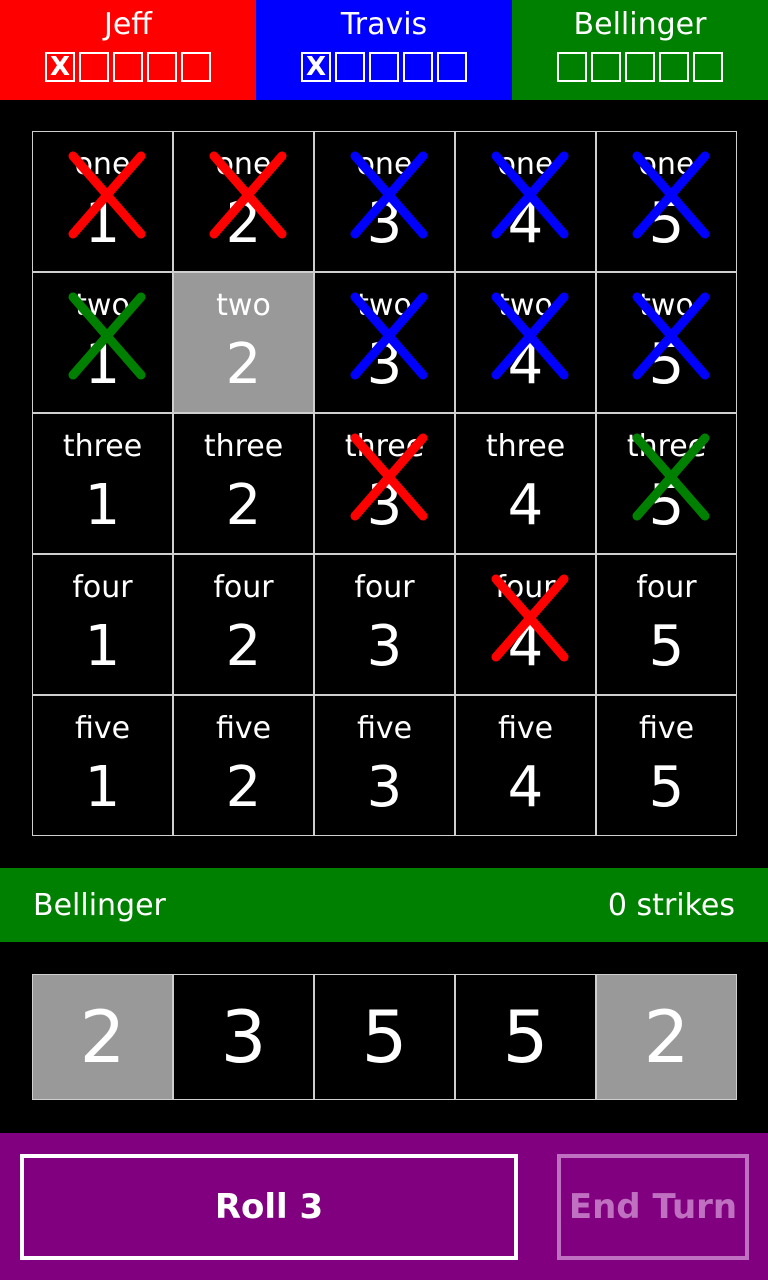 This screenshot has width=768, height=1280. What do you see at coordinates (384, 905) in the screenshot?
I see `current-turn-bar: Bellinger 0 strikes` at bounding box center [384, 905].